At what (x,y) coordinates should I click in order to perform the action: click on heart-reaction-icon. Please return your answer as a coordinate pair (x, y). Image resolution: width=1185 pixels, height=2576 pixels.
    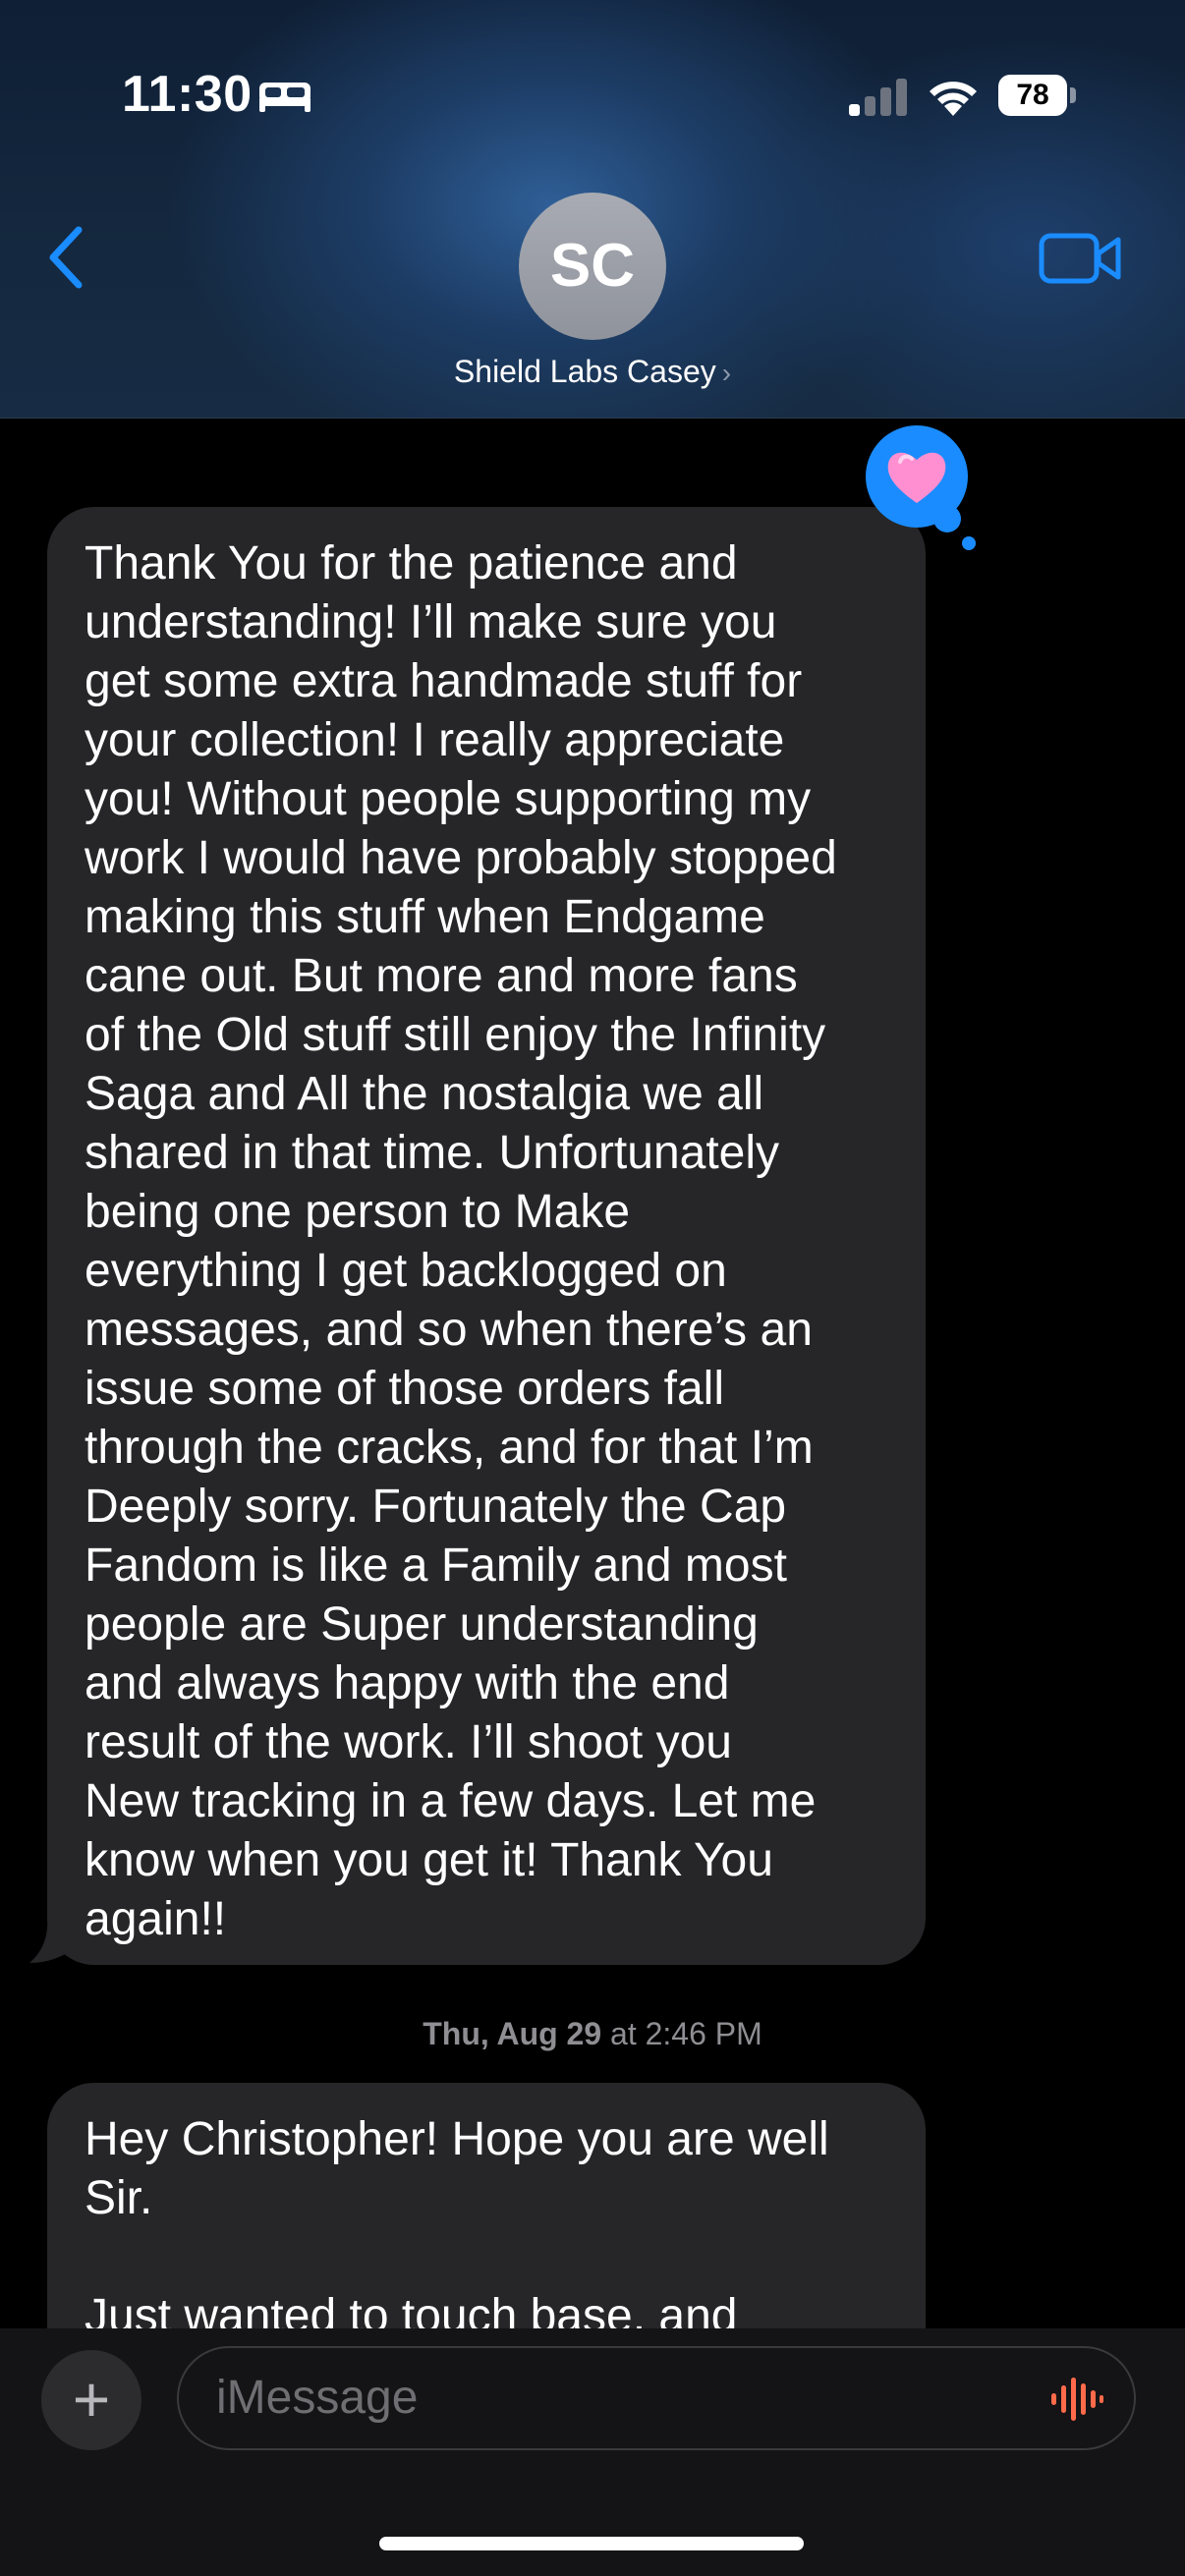
    Looking at the image, I should click on (924, 488).